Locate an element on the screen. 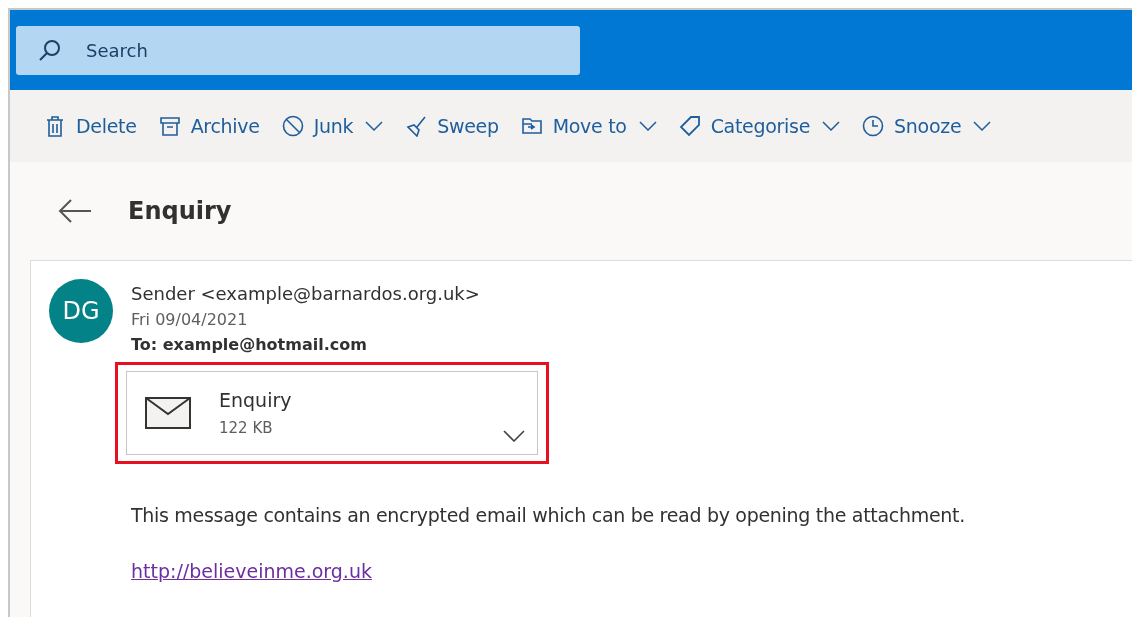 Image resolution: width=1132 pixels, height=617 pixels. recipient: To: example@hotmail.com is located at coordinates (249, 344).